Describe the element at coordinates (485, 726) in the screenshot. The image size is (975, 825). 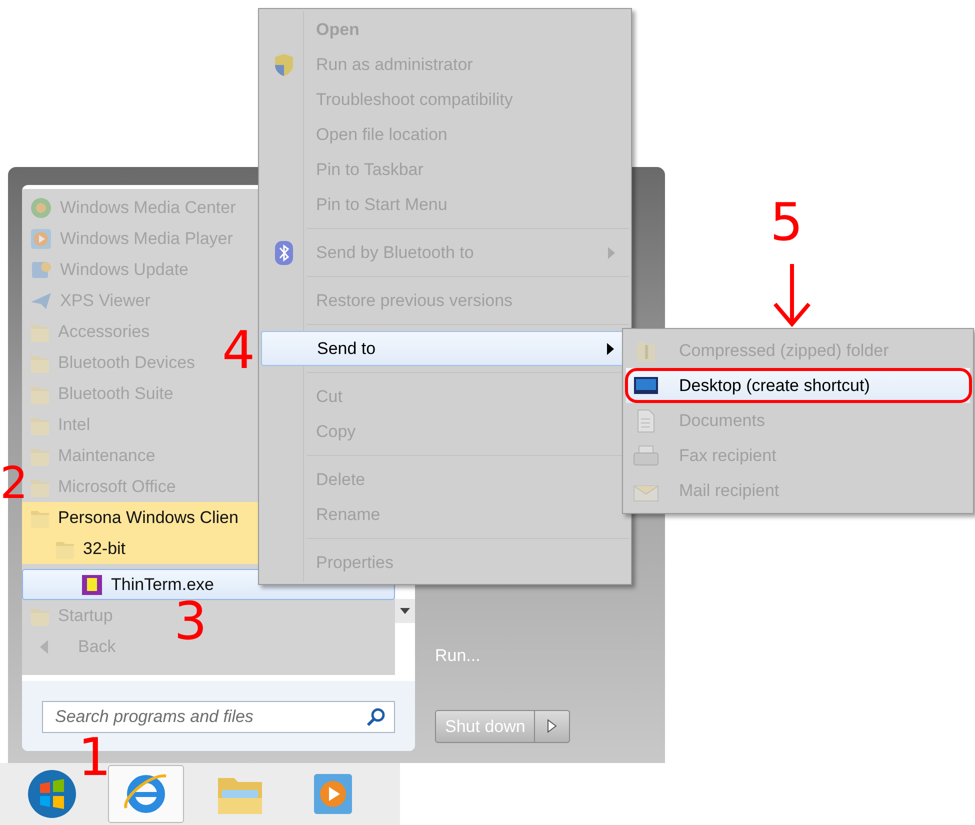
I see `shut-down-button: Shut down` at that location.